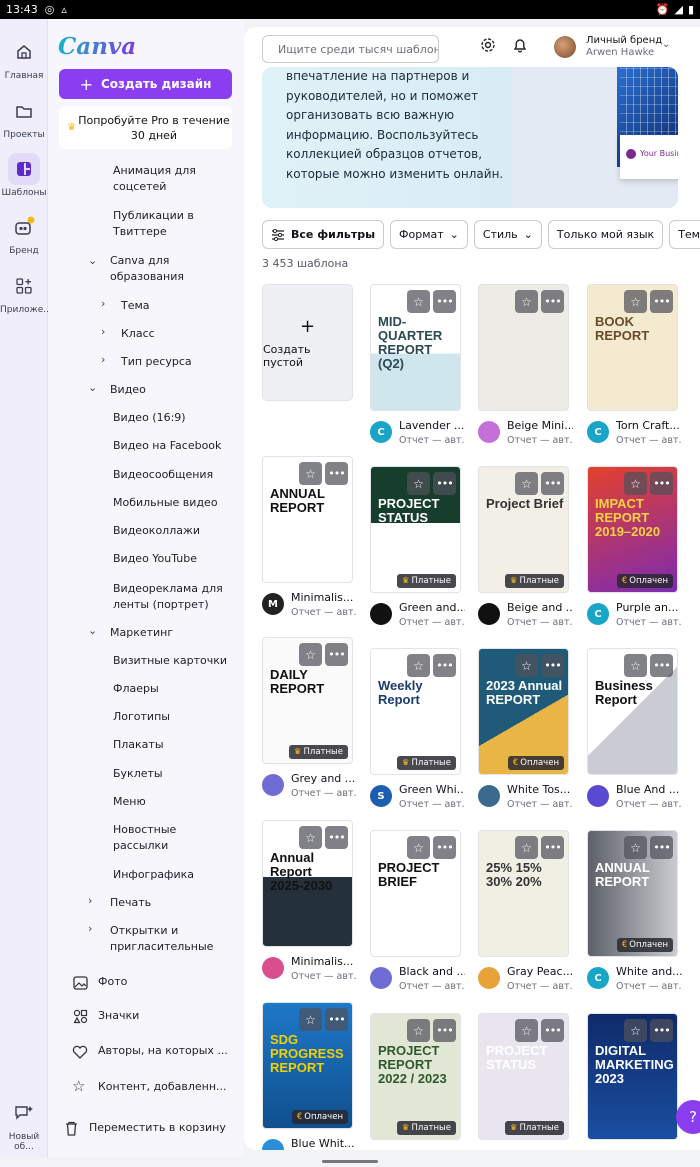  Describe the element at coordinates (167, 446) in the screenshot. I see `nav-video-facebook: Видео на Facebook` at that location.